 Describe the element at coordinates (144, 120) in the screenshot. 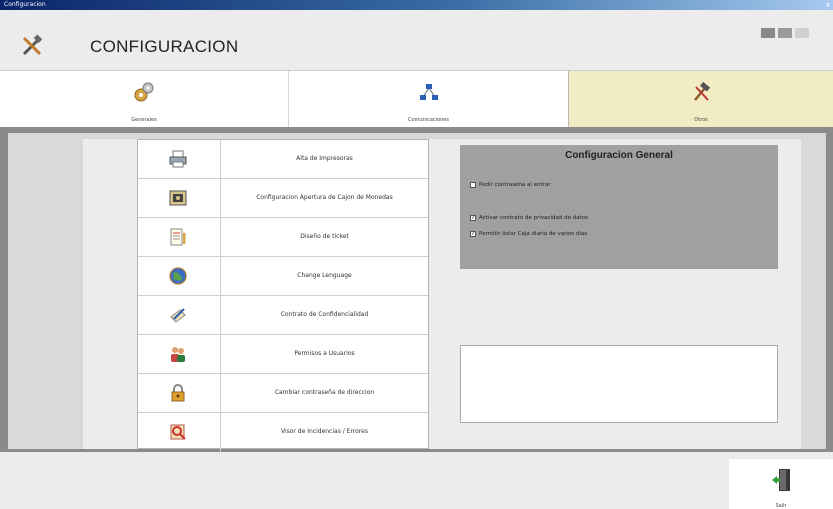

I see `tab-label: Generales` at that location.